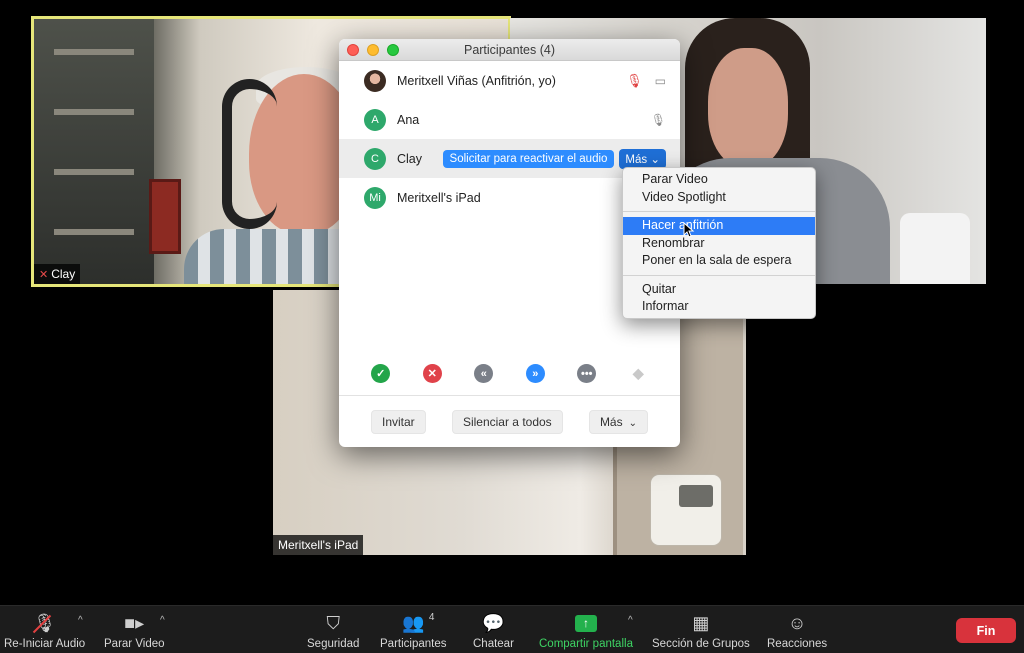 The image size is (1024, 653). Describe the element at coordinates (507, 421) in the screenshot. I see `mute-all-button: Silenciar a todos` at that location.